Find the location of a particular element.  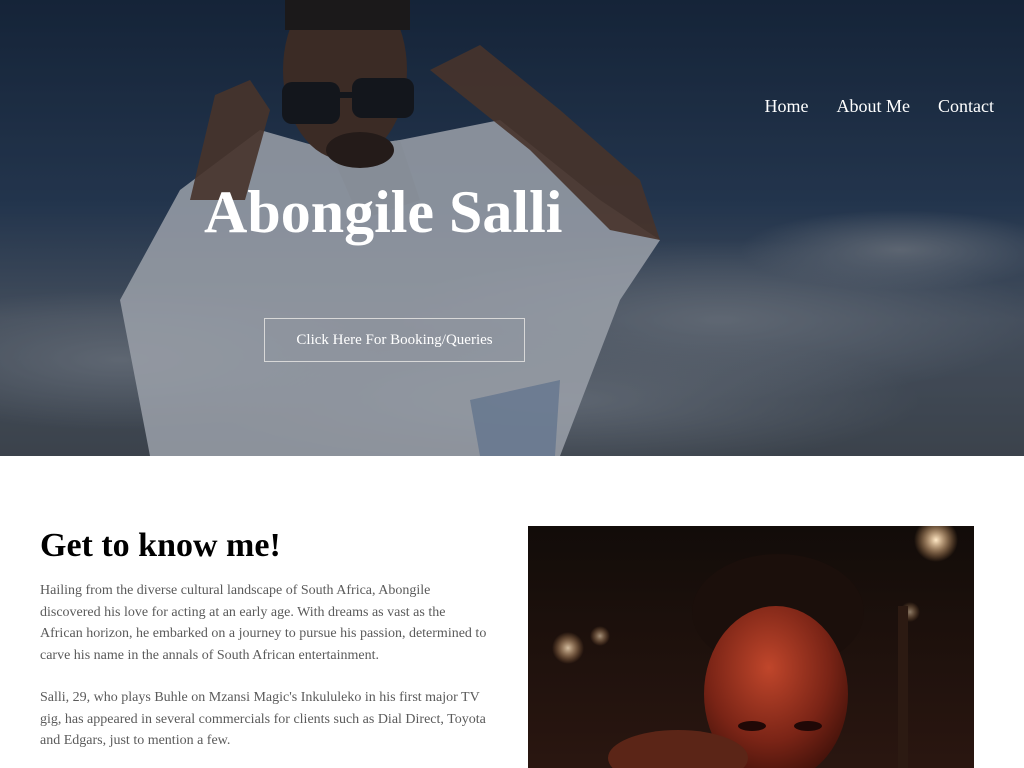

booking-button: Click Here For Booking/Queries is located at coordinates (394, 340).